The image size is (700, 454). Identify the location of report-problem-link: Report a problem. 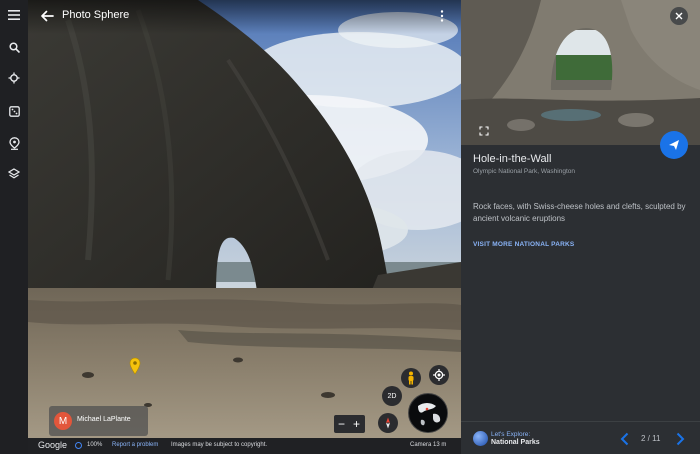
(135, 445).